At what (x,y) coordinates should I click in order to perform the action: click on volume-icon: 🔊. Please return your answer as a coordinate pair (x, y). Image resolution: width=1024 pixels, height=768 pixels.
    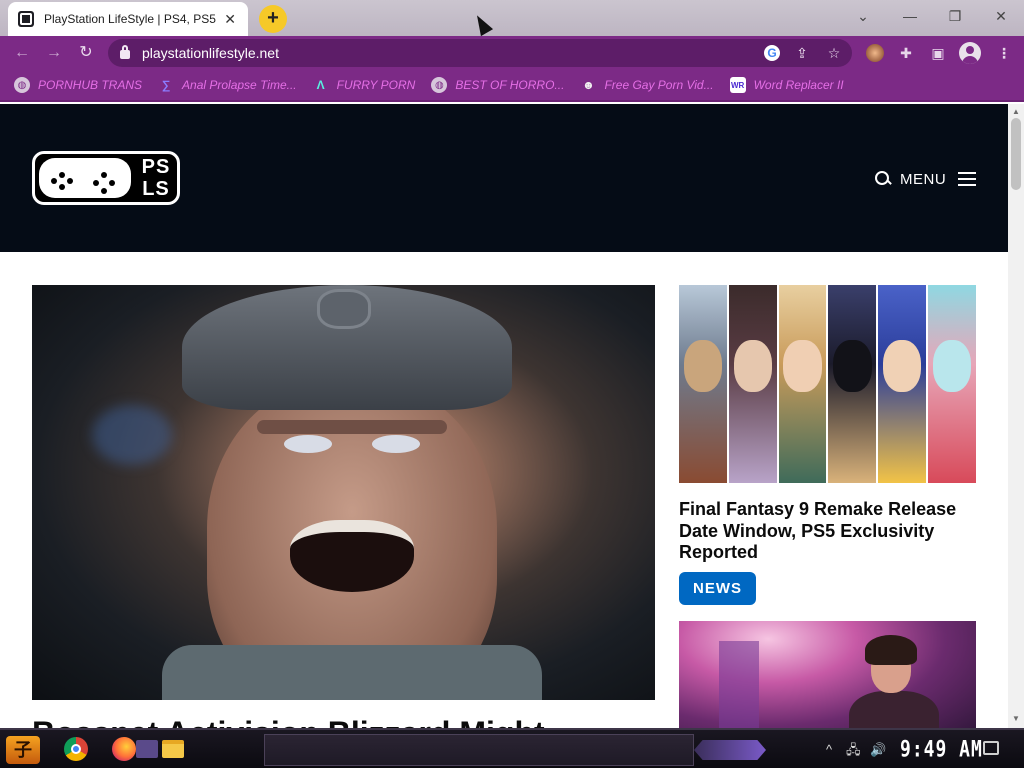
    Looking at the image, I should click on (878, 750).